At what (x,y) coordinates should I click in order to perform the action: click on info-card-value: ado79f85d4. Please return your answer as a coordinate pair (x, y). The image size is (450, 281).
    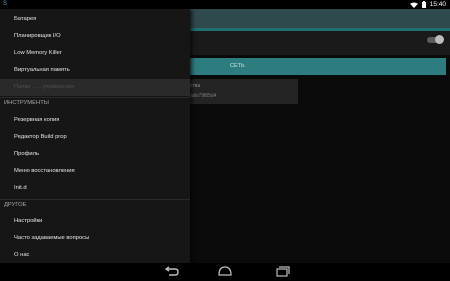
    Looking at the image, I should click on (203, 96).